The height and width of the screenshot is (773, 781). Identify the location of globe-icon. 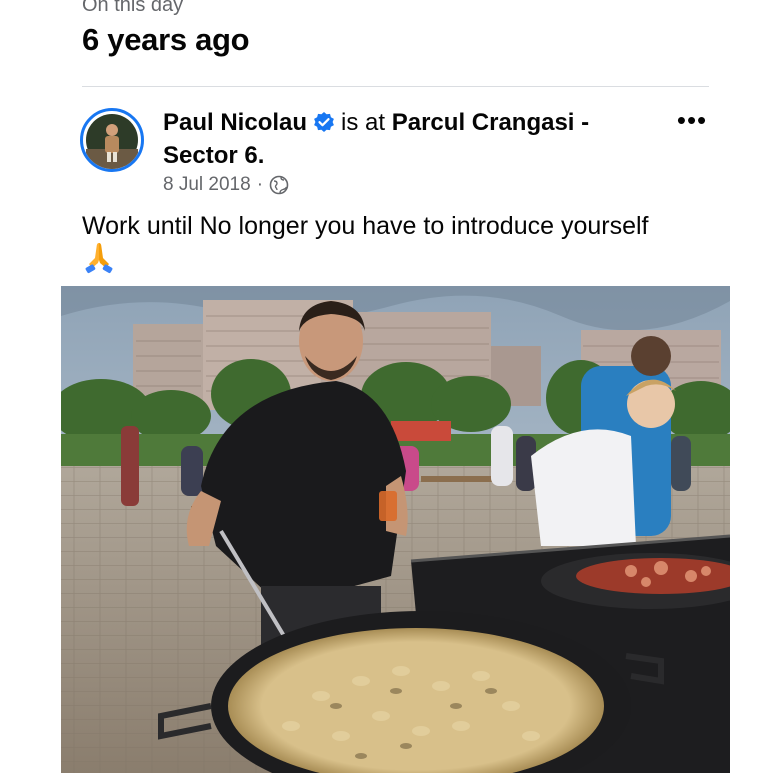
(279, 185).